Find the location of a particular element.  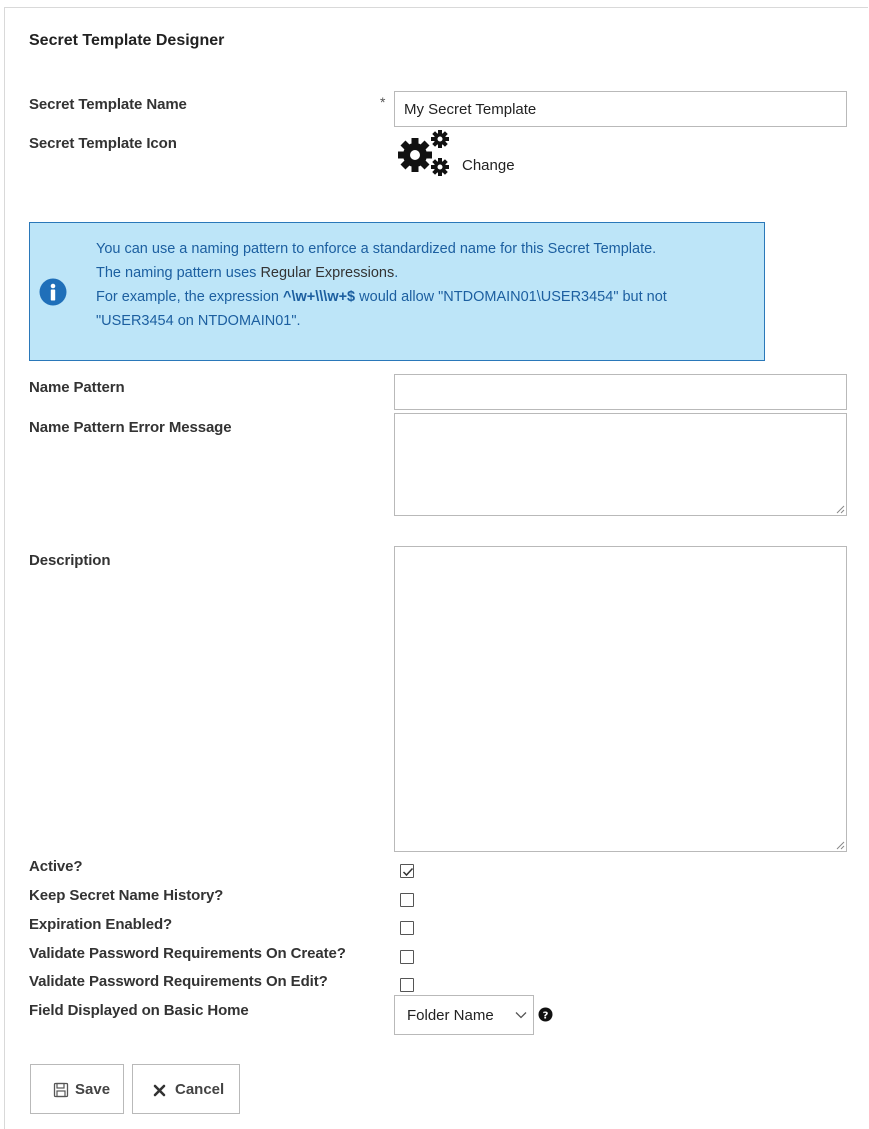

help-icon: ? is located at coordinates (545, 1014).